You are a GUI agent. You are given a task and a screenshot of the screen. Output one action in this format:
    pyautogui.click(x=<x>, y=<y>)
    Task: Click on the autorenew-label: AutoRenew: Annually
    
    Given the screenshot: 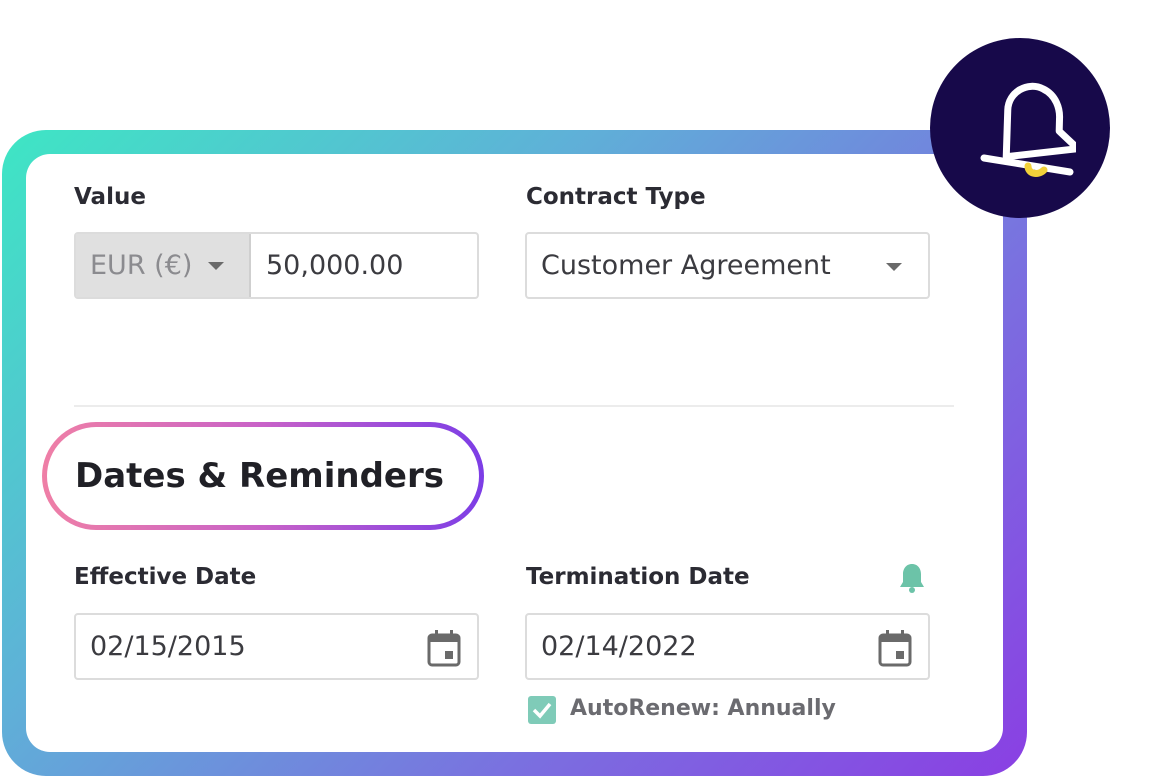 What is the action you would take?
    pyautogui.click(x=703, y=708)
    